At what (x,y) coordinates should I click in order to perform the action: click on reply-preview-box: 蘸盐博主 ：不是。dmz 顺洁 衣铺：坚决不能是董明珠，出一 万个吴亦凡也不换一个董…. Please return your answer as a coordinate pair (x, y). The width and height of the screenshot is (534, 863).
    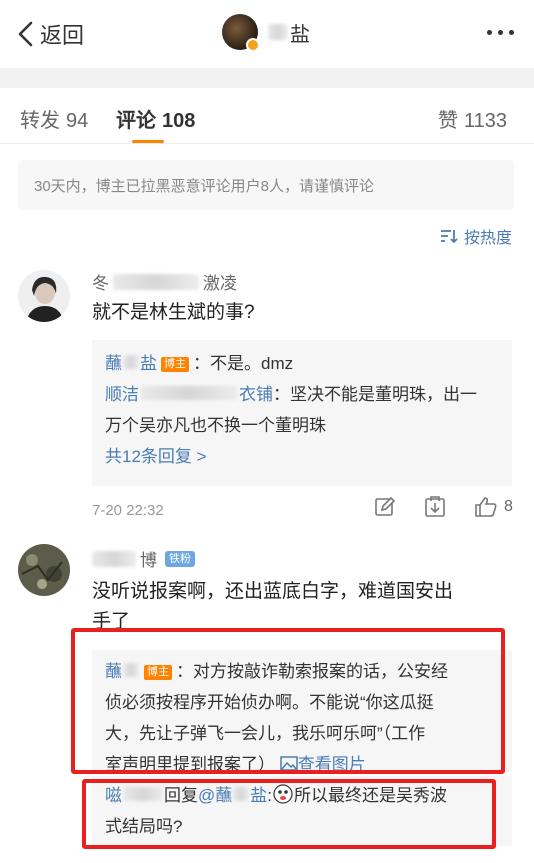
    Looking at the image, I should click on (302, 413).